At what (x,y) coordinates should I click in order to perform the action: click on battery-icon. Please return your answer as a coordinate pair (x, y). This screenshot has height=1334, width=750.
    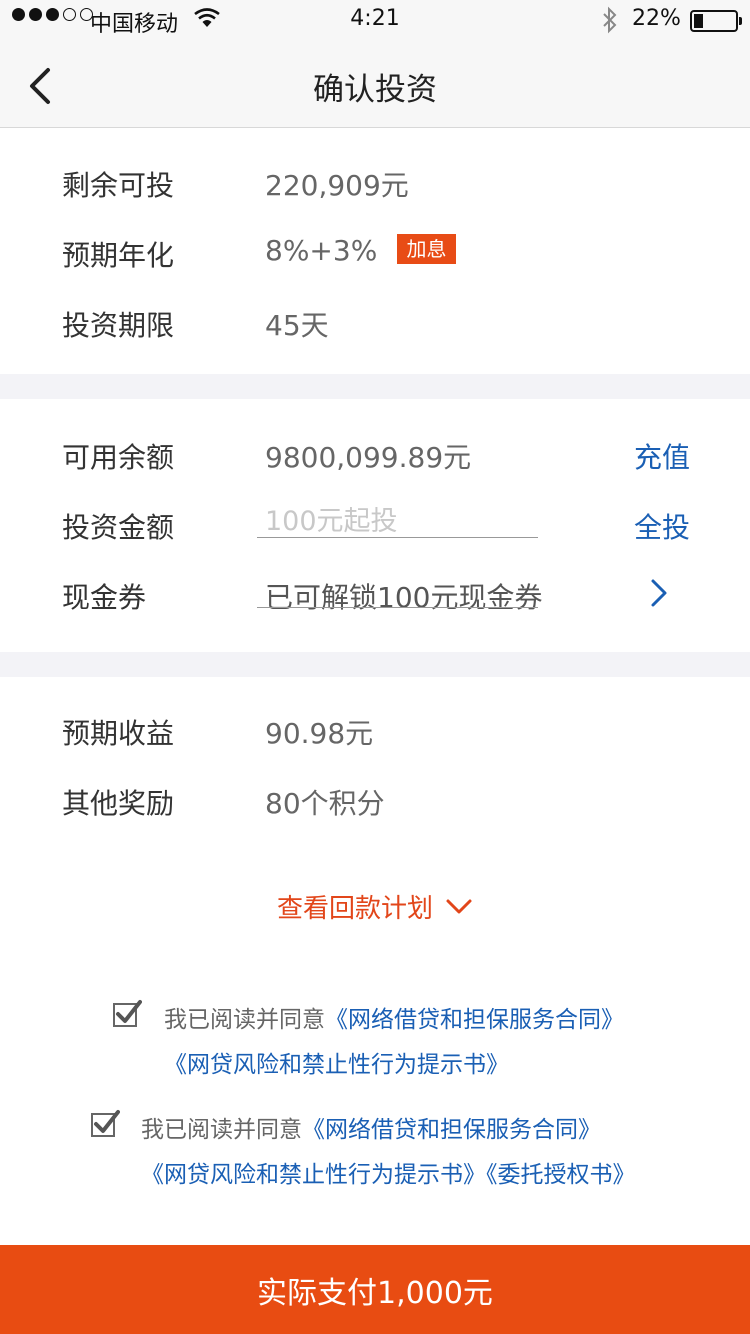
    Looking at the image, I should click on (716, 21).